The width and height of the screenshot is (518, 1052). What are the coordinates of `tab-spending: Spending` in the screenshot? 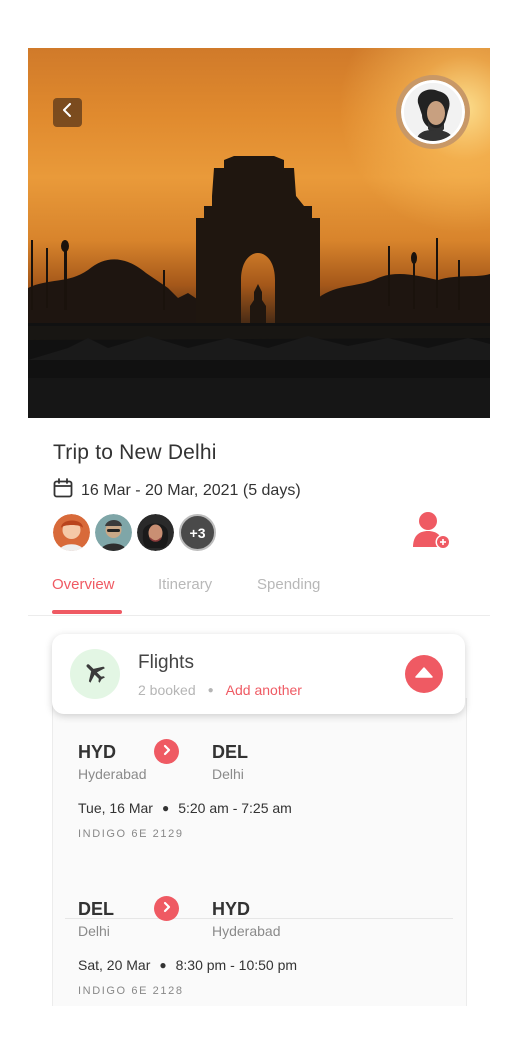 It's located at (288, 584).